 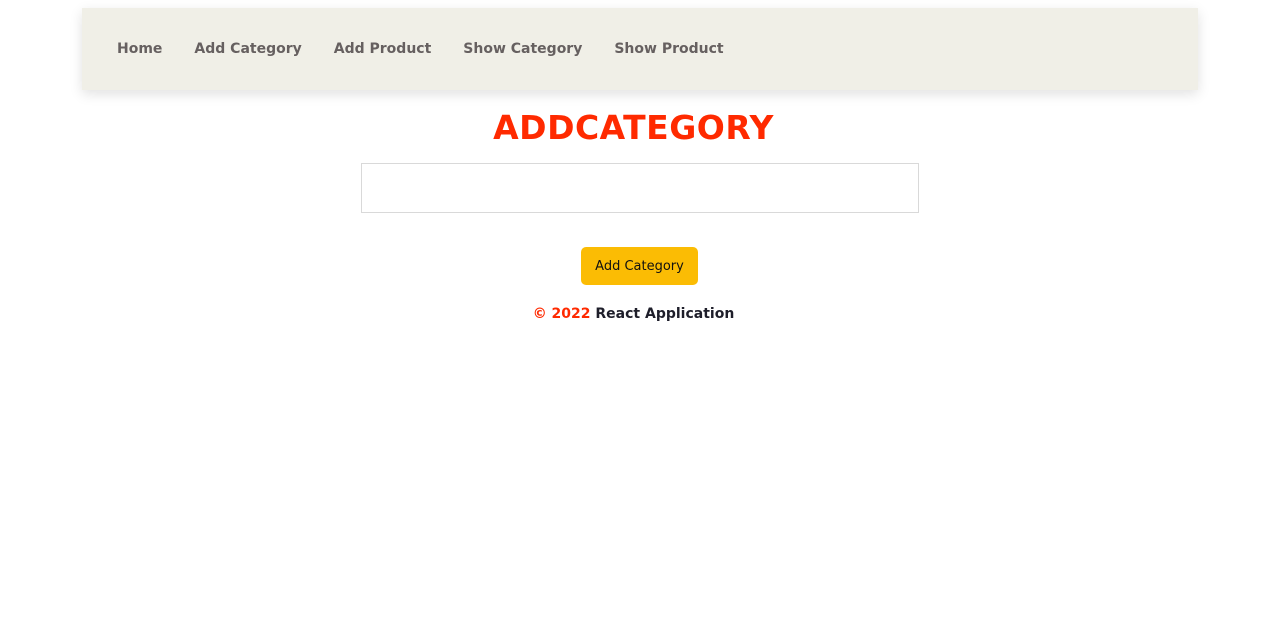 I want to click on nav-link-home: Home, so click(x=139, y=49).